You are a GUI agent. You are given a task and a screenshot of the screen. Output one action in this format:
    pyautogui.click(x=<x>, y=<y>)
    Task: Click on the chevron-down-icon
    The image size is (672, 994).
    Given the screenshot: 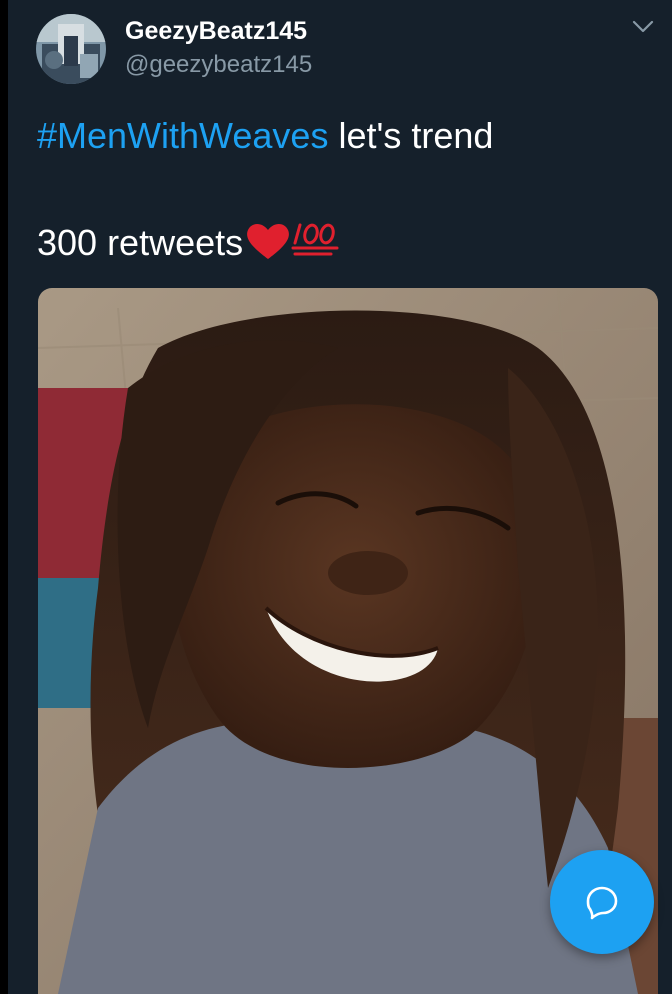 What is the action you would take?
    pyautogui.click(x=643, y=26)
    